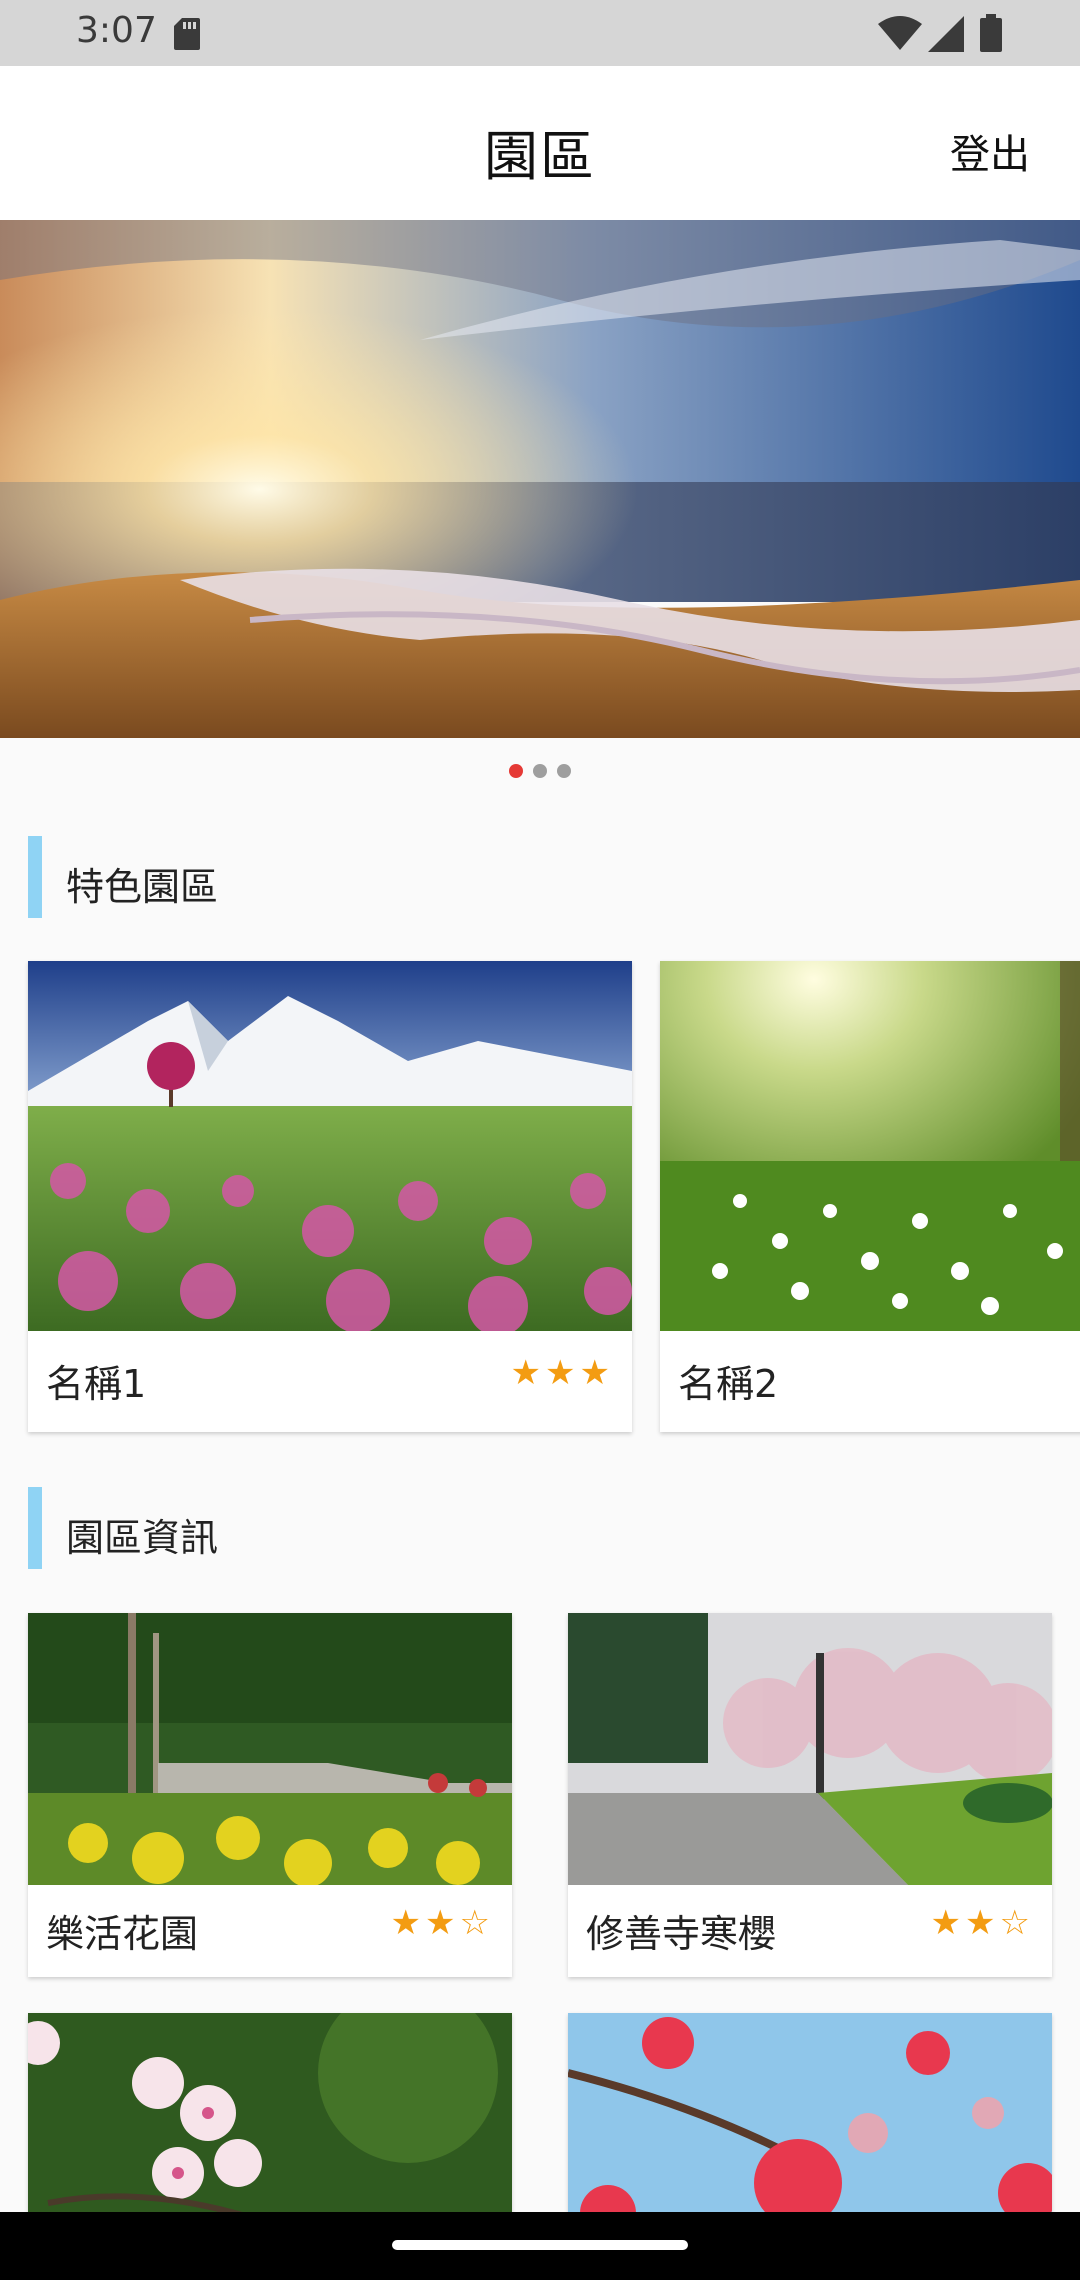 The width and height of the screenshot is (1080, 2280). Describe the element at coordinates (116, 30) in the screenshot. I see `status-time: 3:07` at that location.